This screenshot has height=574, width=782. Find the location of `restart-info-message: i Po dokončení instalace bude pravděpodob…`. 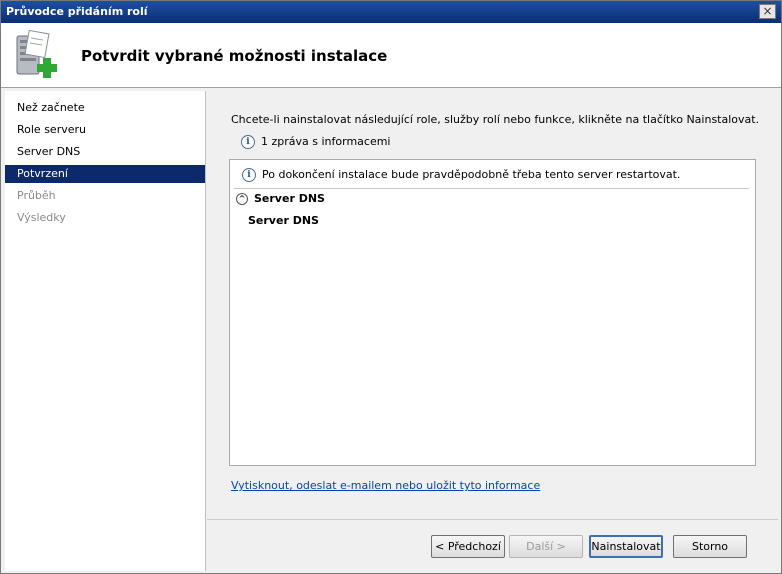

restart-info-message: i Po dokončení instalace bude pravděpodob… is located at coordinates (461, 175).